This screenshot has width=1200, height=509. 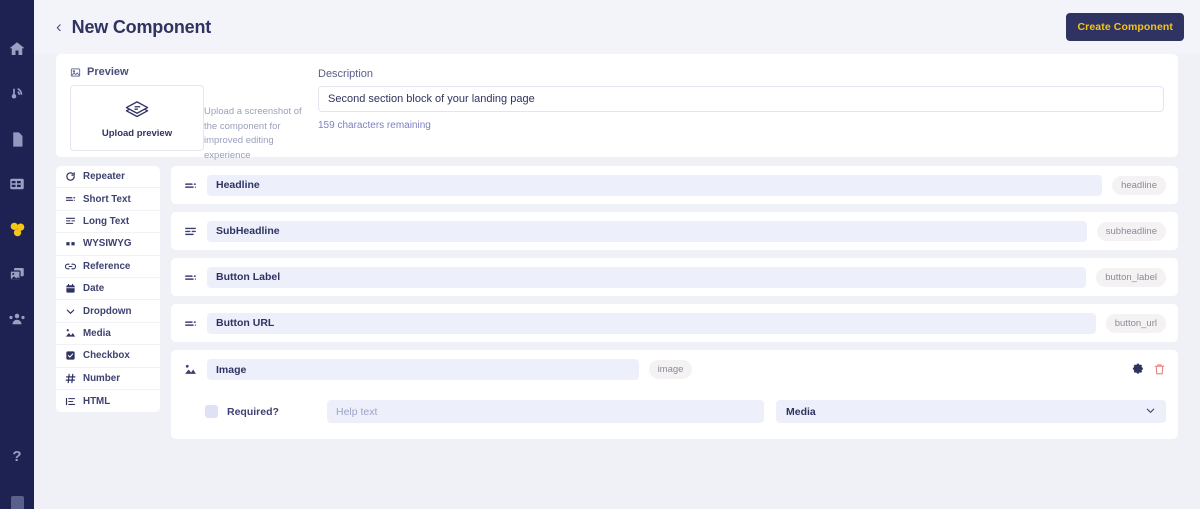 I want to click on top-bar: ‹ New Component Create Component, so click(x=617, y=27).